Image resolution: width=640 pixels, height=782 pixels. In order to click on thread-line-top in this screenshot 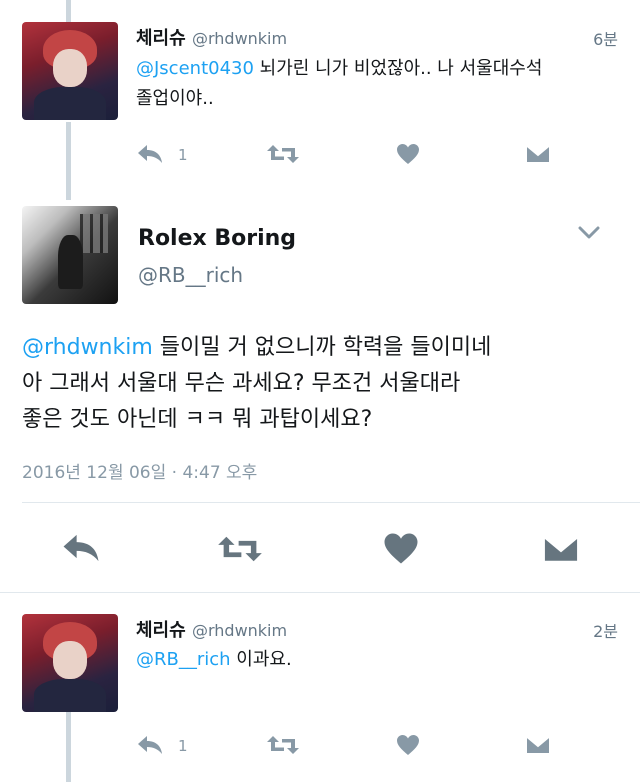, I will do `click(68, 11)`.